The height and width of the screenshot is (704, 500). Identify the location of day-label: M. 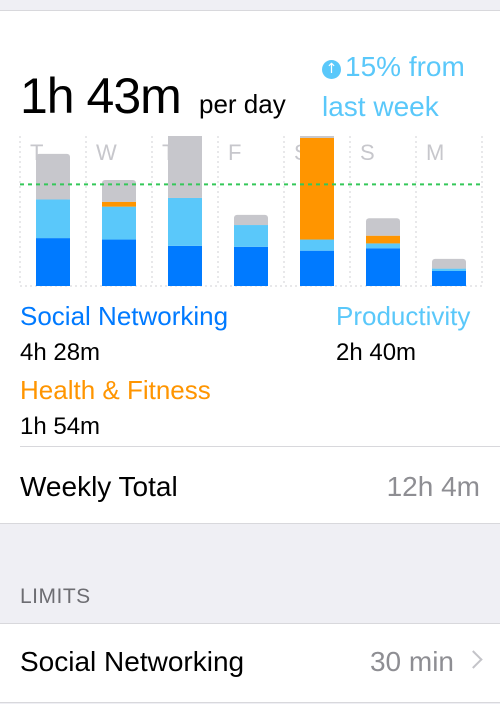
(435, 152).